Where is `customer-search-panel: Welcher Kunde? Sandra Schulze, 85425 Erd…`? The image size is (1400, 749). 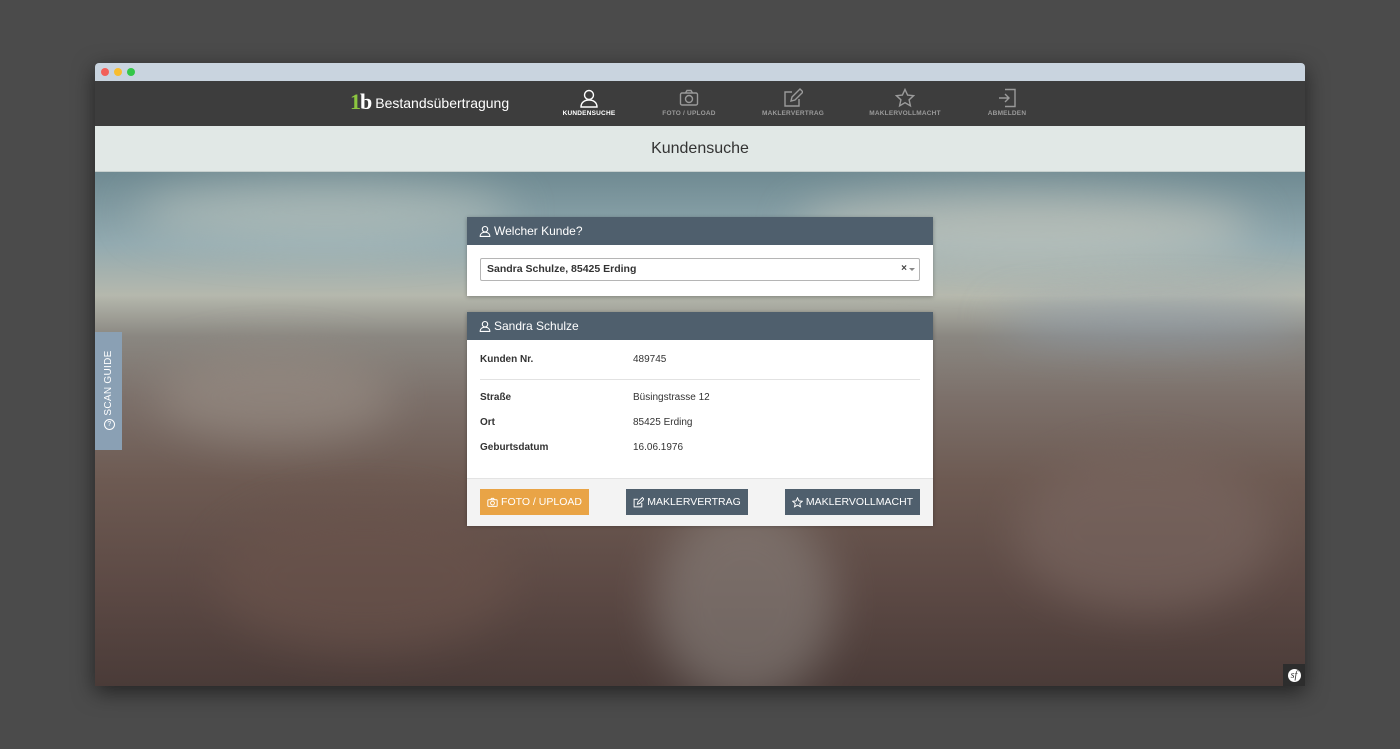 customer-search-panel: Welcher Kunde? Sandra Schulze, 85425 Erd… is located at coordinates (700, 256).